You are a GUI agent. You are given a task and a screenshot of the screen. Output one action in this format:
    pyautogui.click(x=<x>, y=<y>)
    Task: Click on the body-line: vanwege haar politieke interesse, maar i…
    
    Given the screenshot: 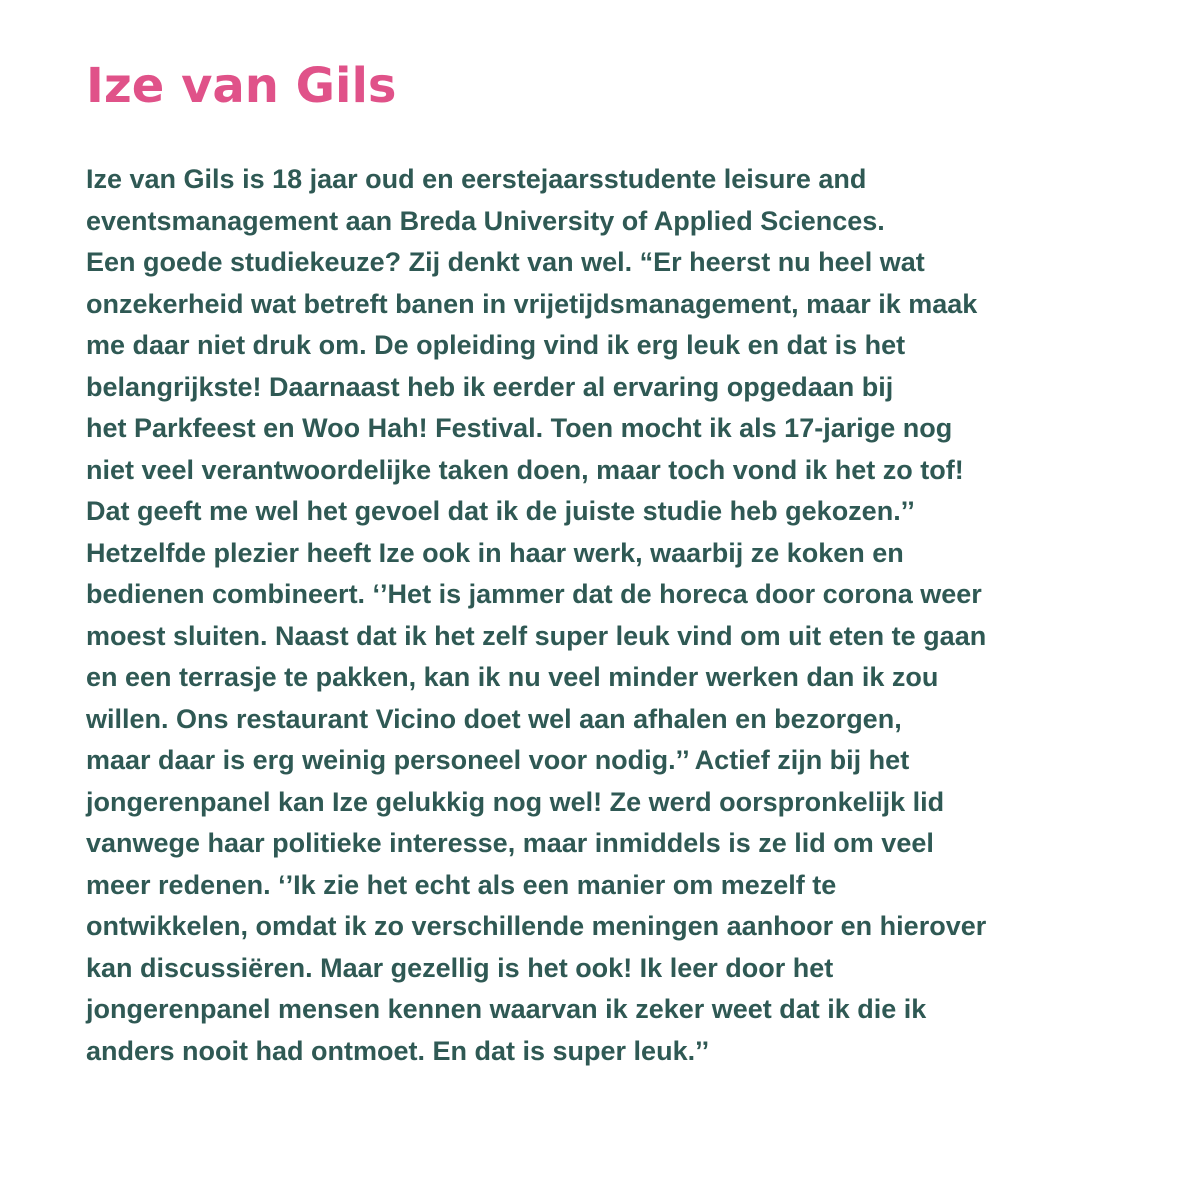 What is the action you would take?
    pyautogui.click(x=510, y=843)
    